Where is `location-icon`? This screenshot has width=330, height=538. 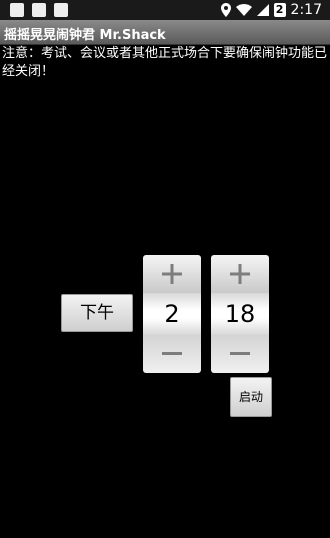 location-icon is located at coordinates (225, 10).